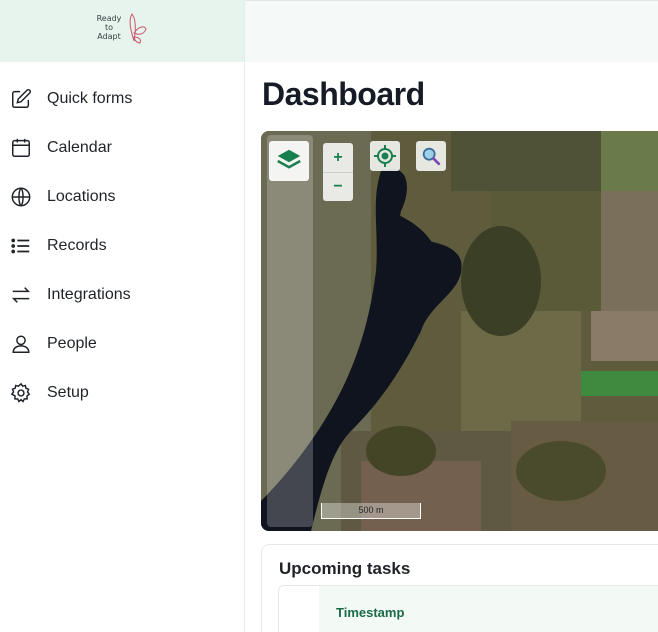 This screenshot has width=658, height=632. Describe the element at coordinates (89, 294) in the screenshot. I see `sidebar-item-label: Integrations` at that location.